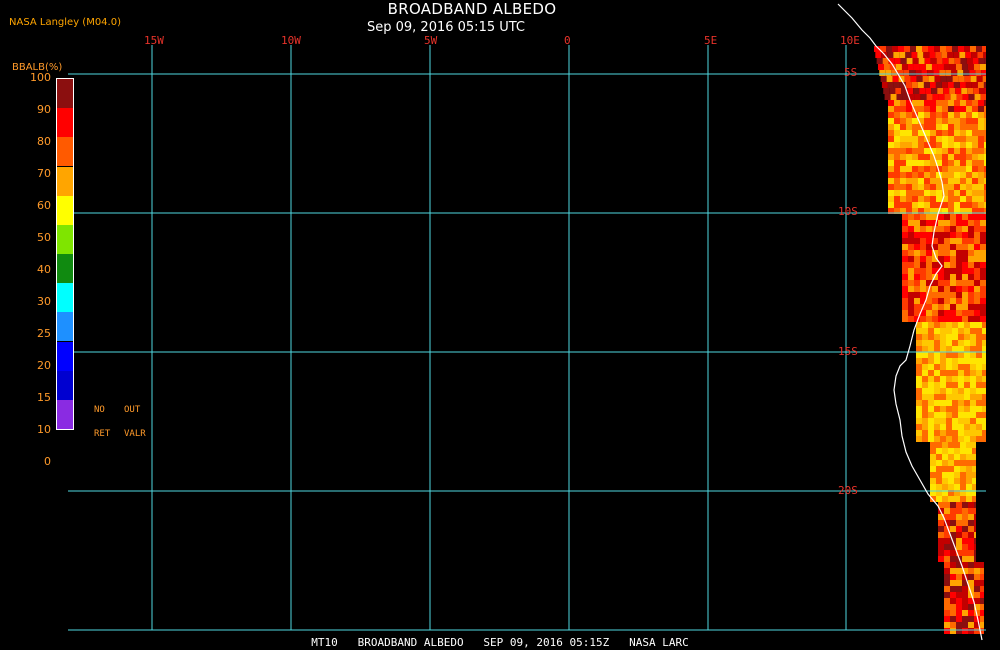 This screenshot has width=1000, height=650. I want to click on colorbar-segment, so click(65, 385).